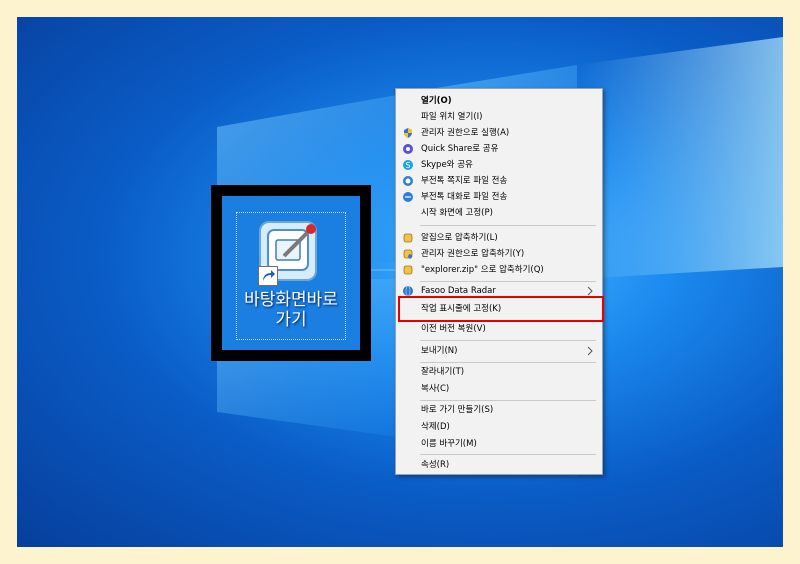 This screenshot has height=564, width=800. Describe the element at coordinates (499, 410) in the screenshot. I see `menu-item-create-shortcut: 바로 가기 만들기(S)` at that location.